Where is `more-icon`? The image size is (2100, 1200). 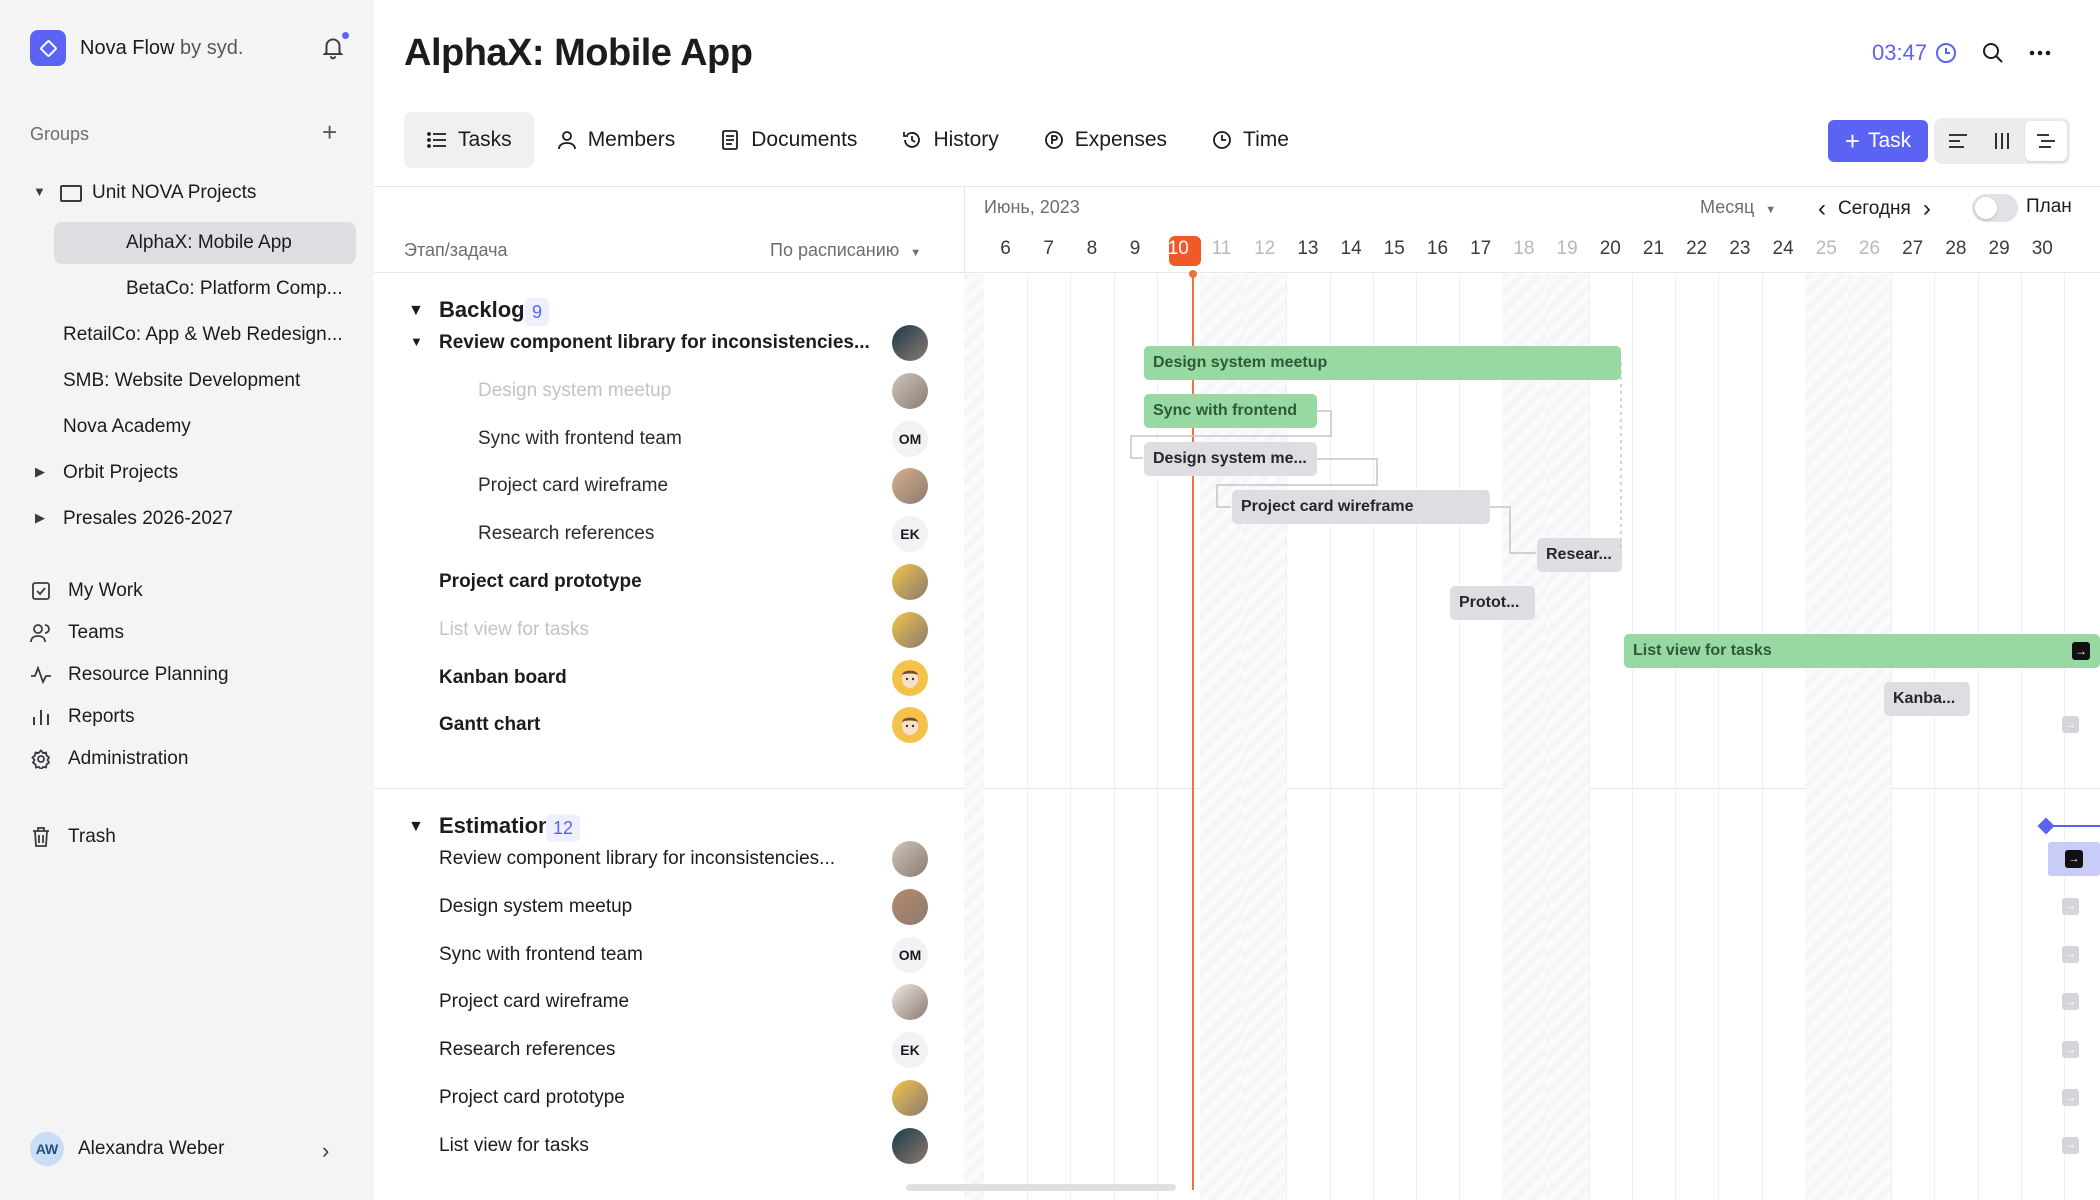 more-icon is located at coordinates (2040, 53).